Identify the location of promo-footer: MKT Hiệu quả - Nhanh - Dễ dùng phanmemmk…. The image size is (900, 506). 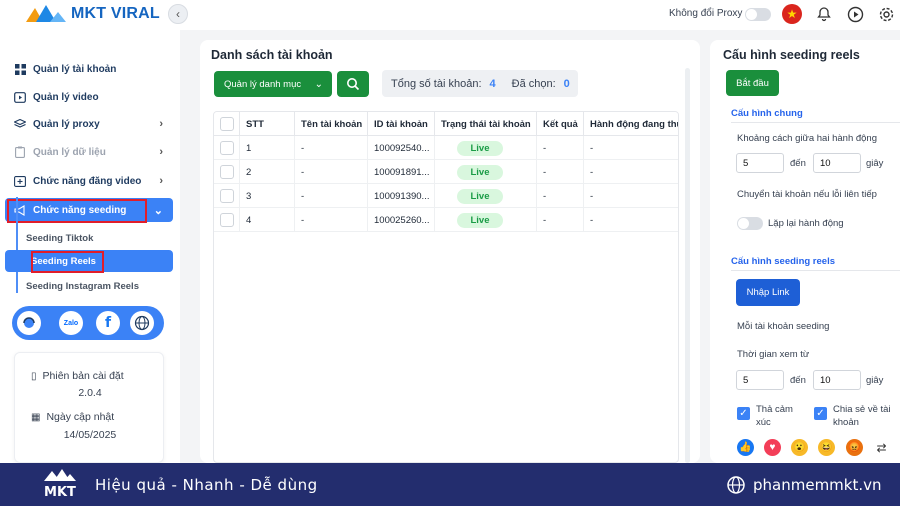
(450, 484).